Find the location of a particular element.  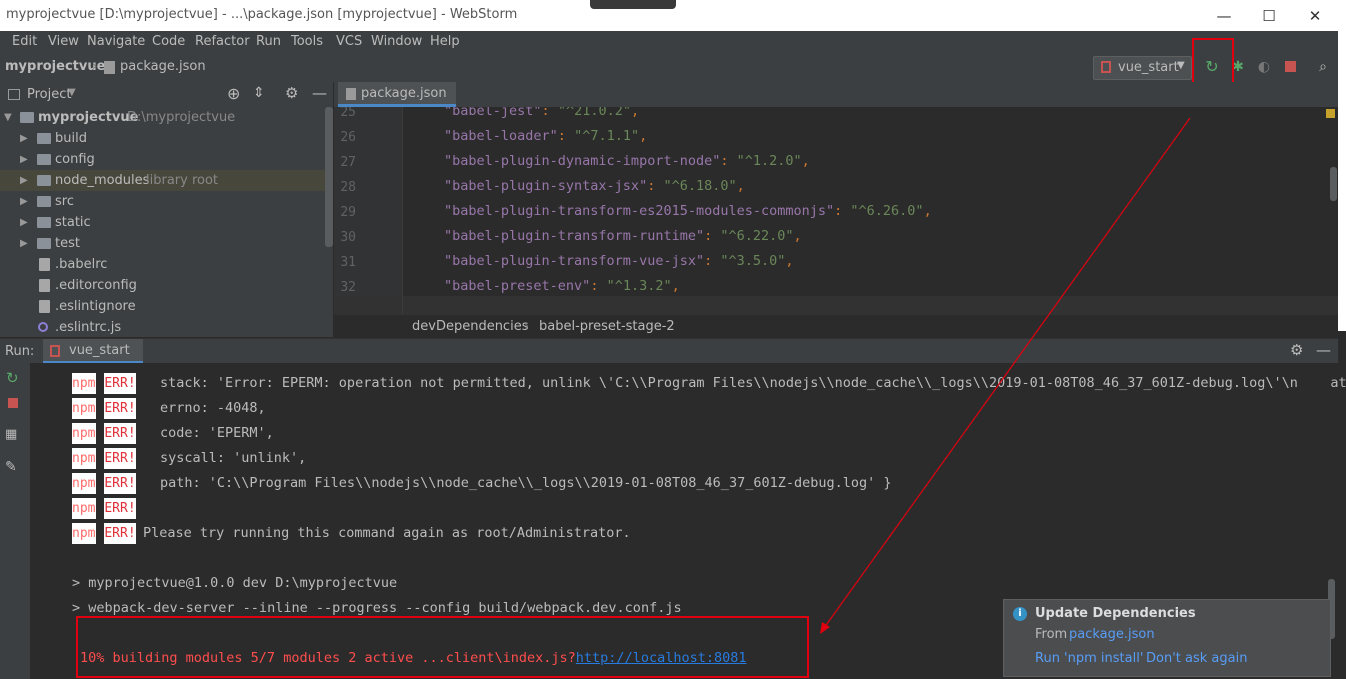

notification-title: Update Dependencies is located at coordinates (1115, 613).